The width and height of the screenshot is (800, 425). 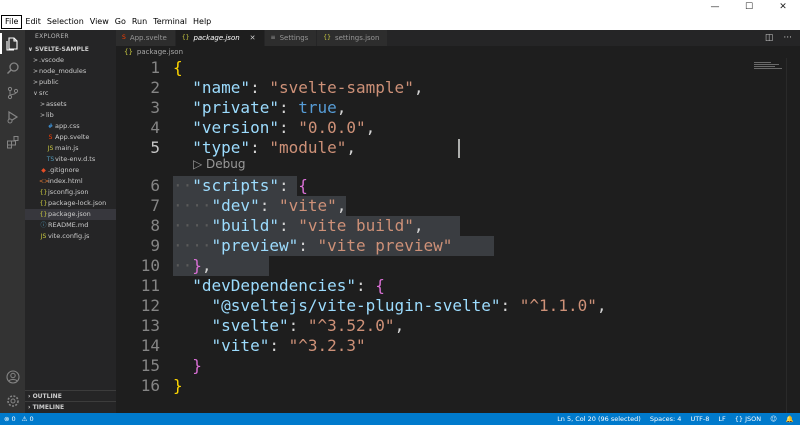 I want to click on tab-settings: ≡ Settings, so click(x=291, y=38).